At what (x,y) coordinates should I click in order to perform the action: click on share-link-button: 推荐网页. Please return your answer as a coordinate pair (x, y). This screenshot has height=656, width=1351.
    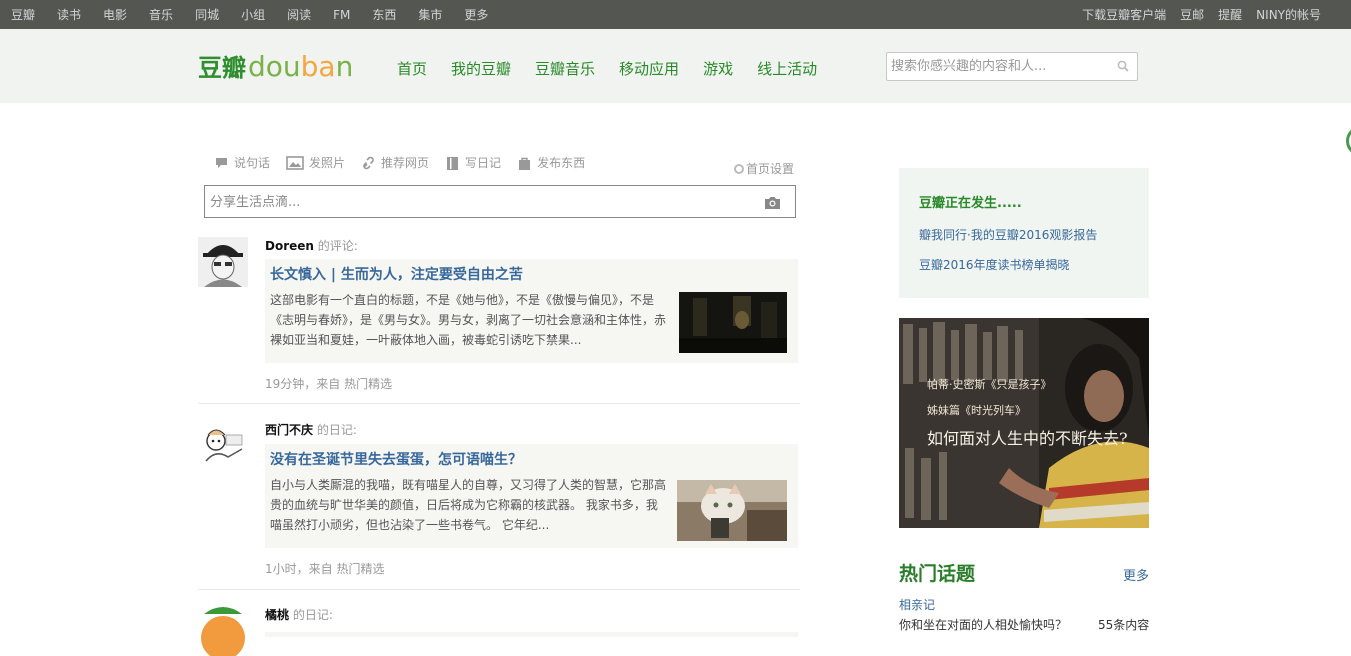
    Looking at the image, I should click on (395, 162).